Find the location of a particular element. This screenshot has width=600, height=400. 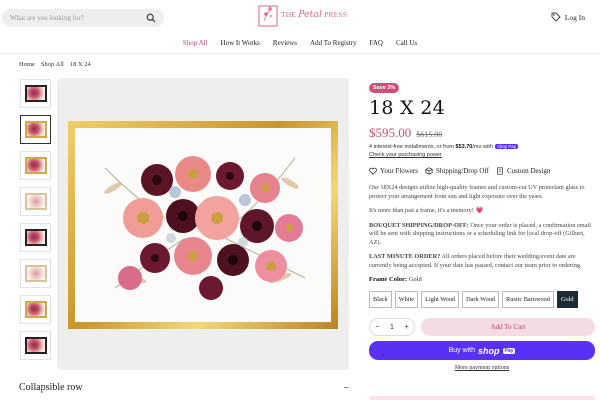

heart-icon is located at coordinates (373, 171).